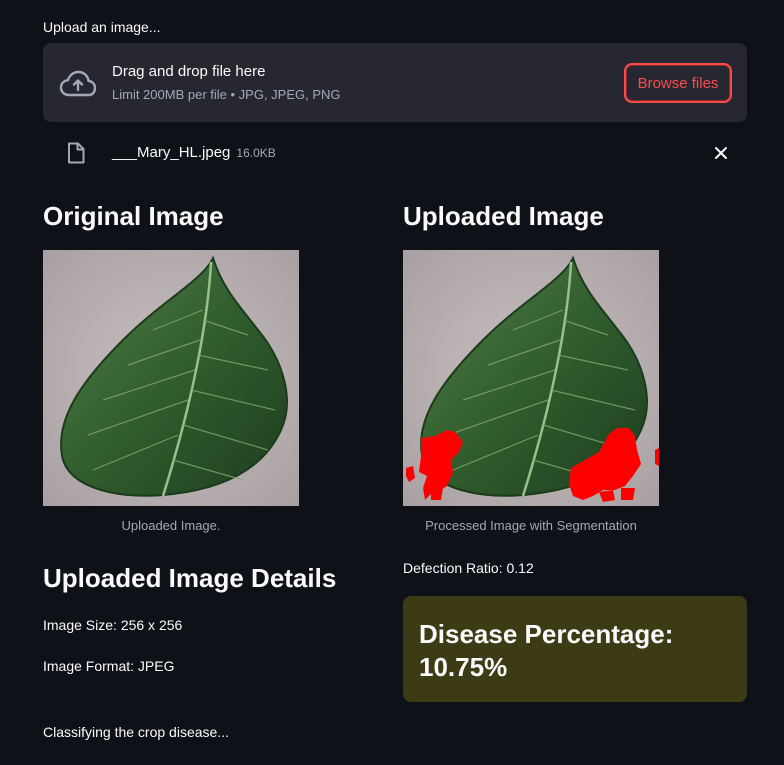 The width and height of the screenshot is (784, 765). Describe the element at coordinates (190, 578) in the screenshot. I see `image-details-heading: Uploaded Image Details` at that location.